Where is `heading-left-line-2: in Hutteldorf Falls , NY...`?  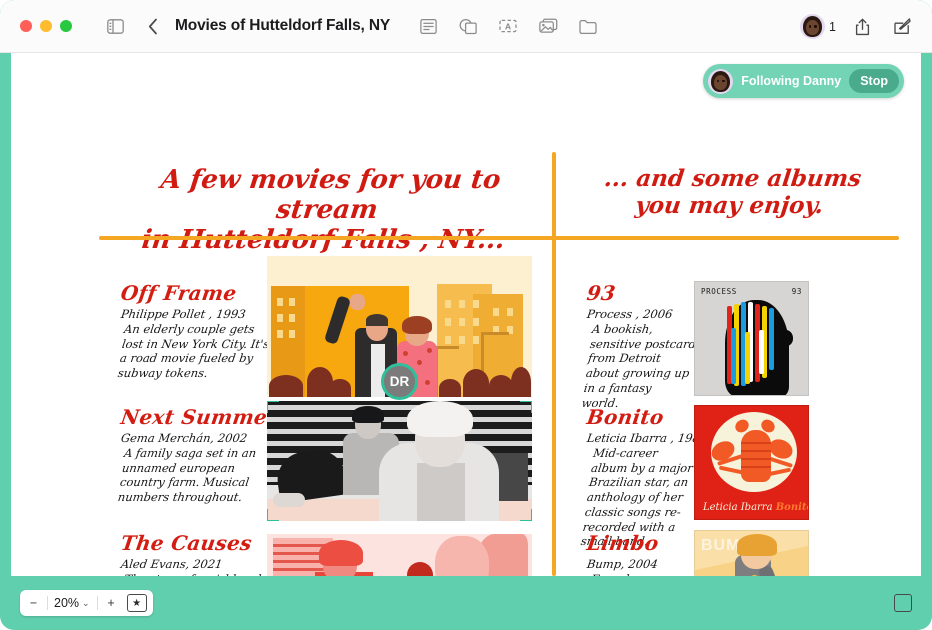 heading-left-line-2: in Hutteldorf Falls , NY... is located at coordinates (323, 240).